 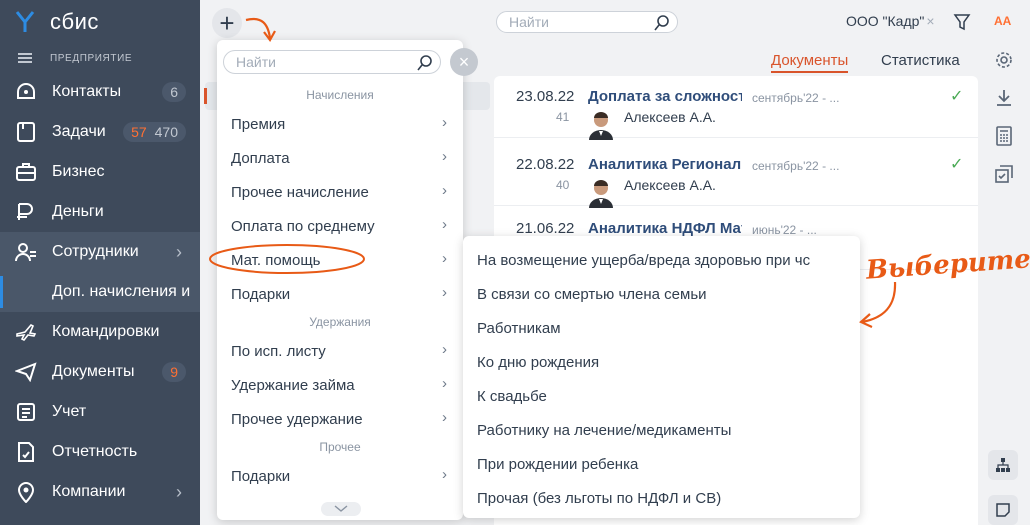 I want to click on download-icon, so click(x=1004, y=98).